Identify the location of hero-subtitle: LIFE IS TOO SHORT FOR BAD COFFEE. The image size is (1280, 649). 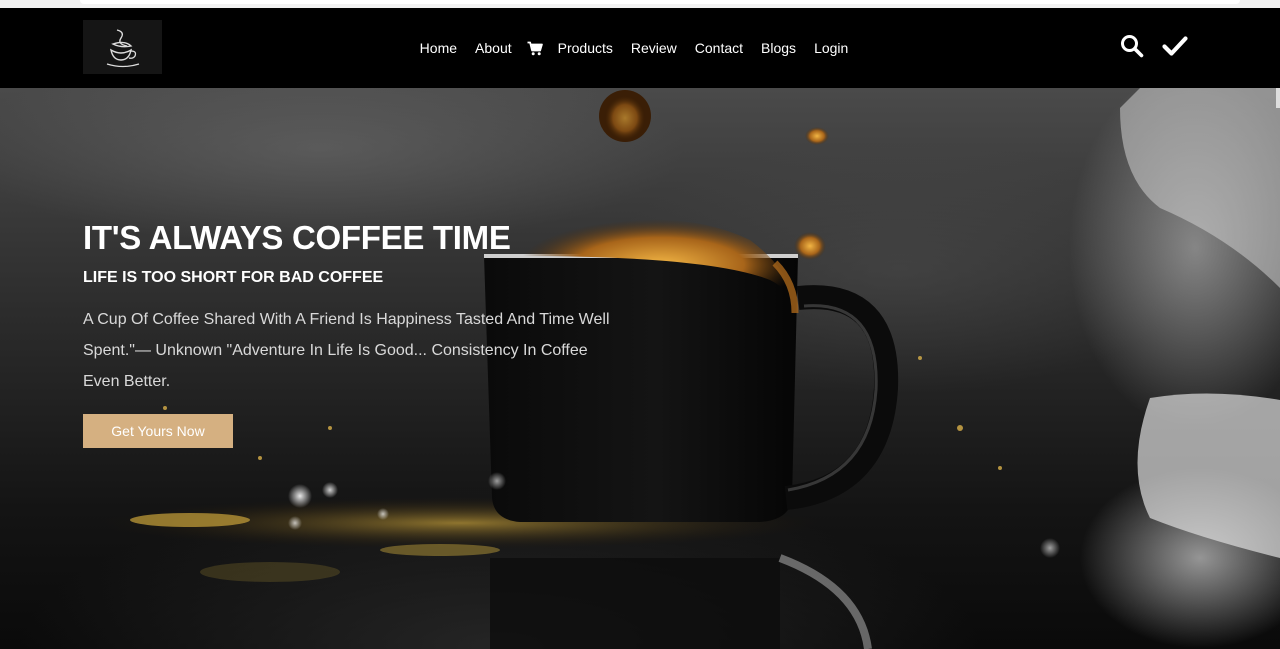
(233, 277).